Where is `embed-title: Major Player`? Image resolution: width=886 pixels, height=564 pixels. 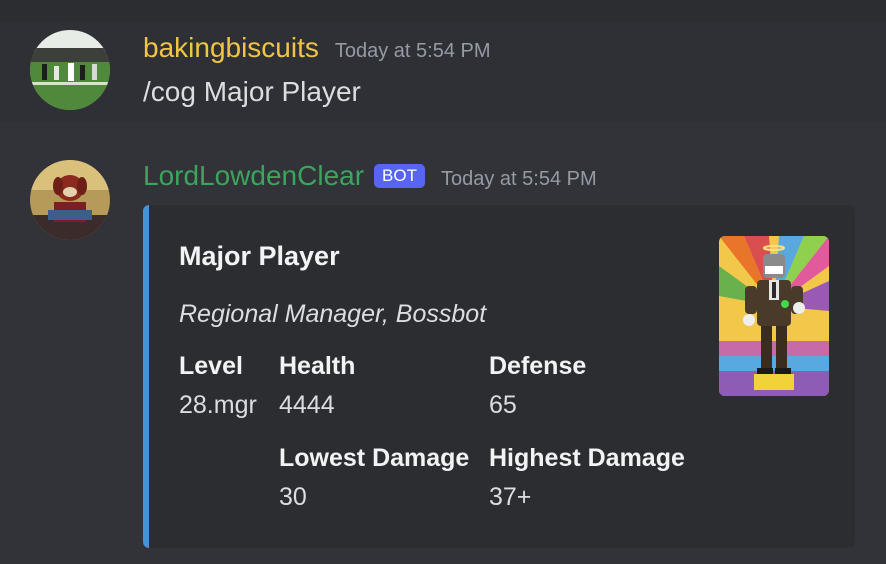 embed-title: Major Player is located at coordinates (259, 256).